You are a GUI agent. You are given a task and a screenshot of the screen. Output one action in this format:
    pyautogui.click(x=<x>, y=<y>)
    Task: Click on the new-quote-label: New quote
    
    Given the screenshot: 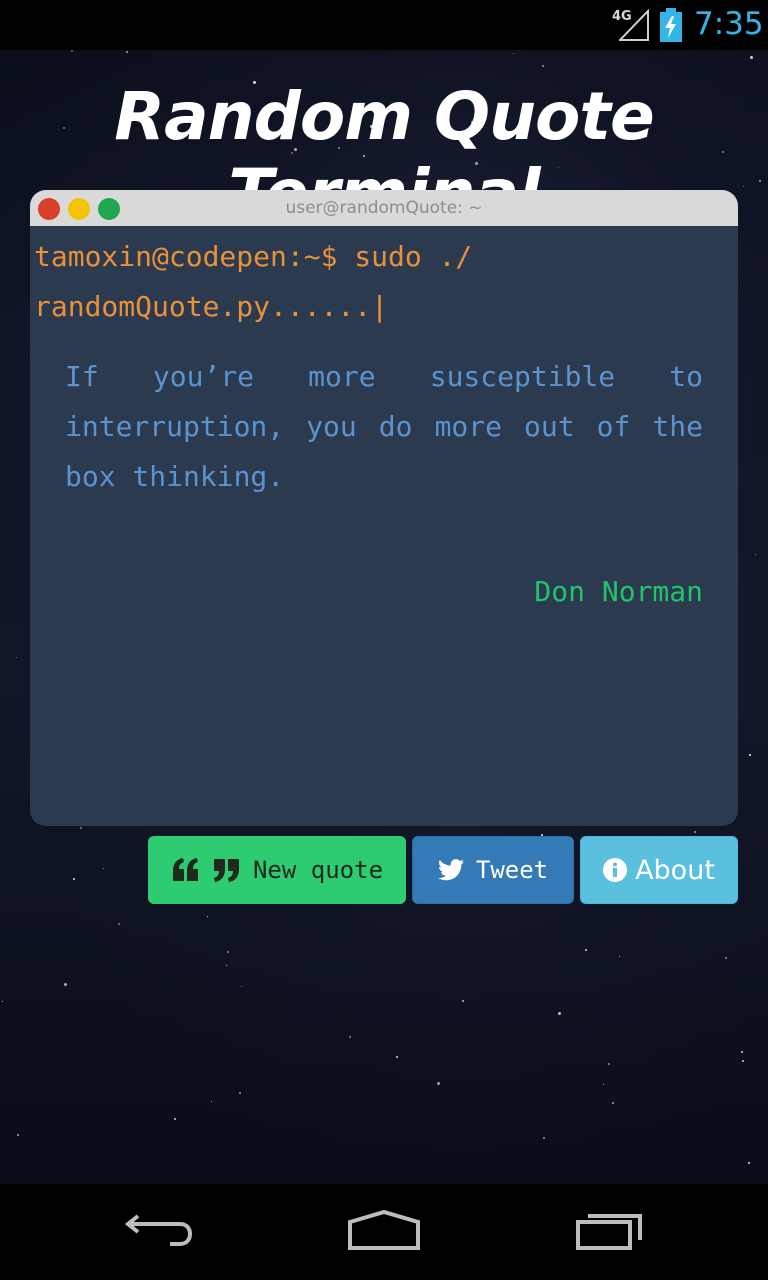 What is the action you would take?
    pyautogui.click(x=318, y=870)
    